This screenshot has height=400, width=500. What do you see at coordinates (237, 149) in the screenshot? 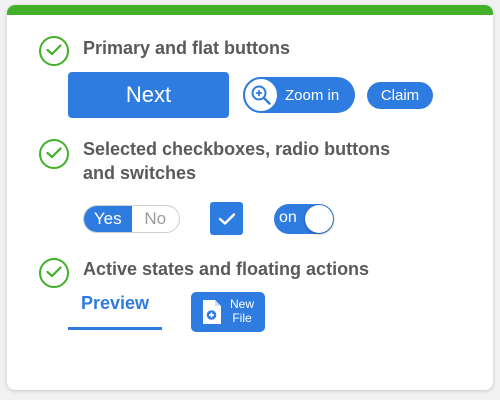
I see `section-title-selected-line1: Selected checkboxes, radio buttons` at bounding box center [237, 149].